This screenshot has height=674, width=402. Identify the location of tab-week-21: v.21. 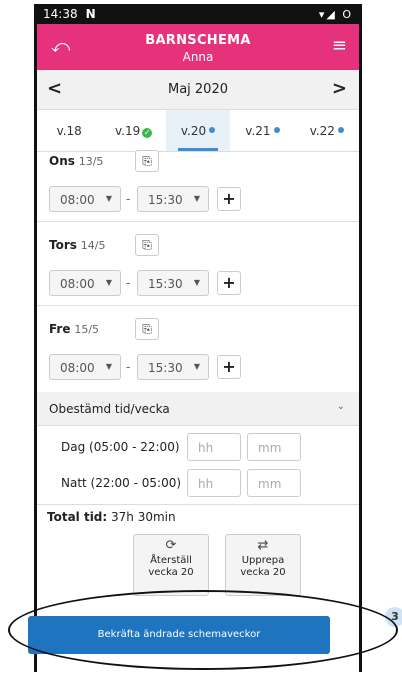
(262, 130).